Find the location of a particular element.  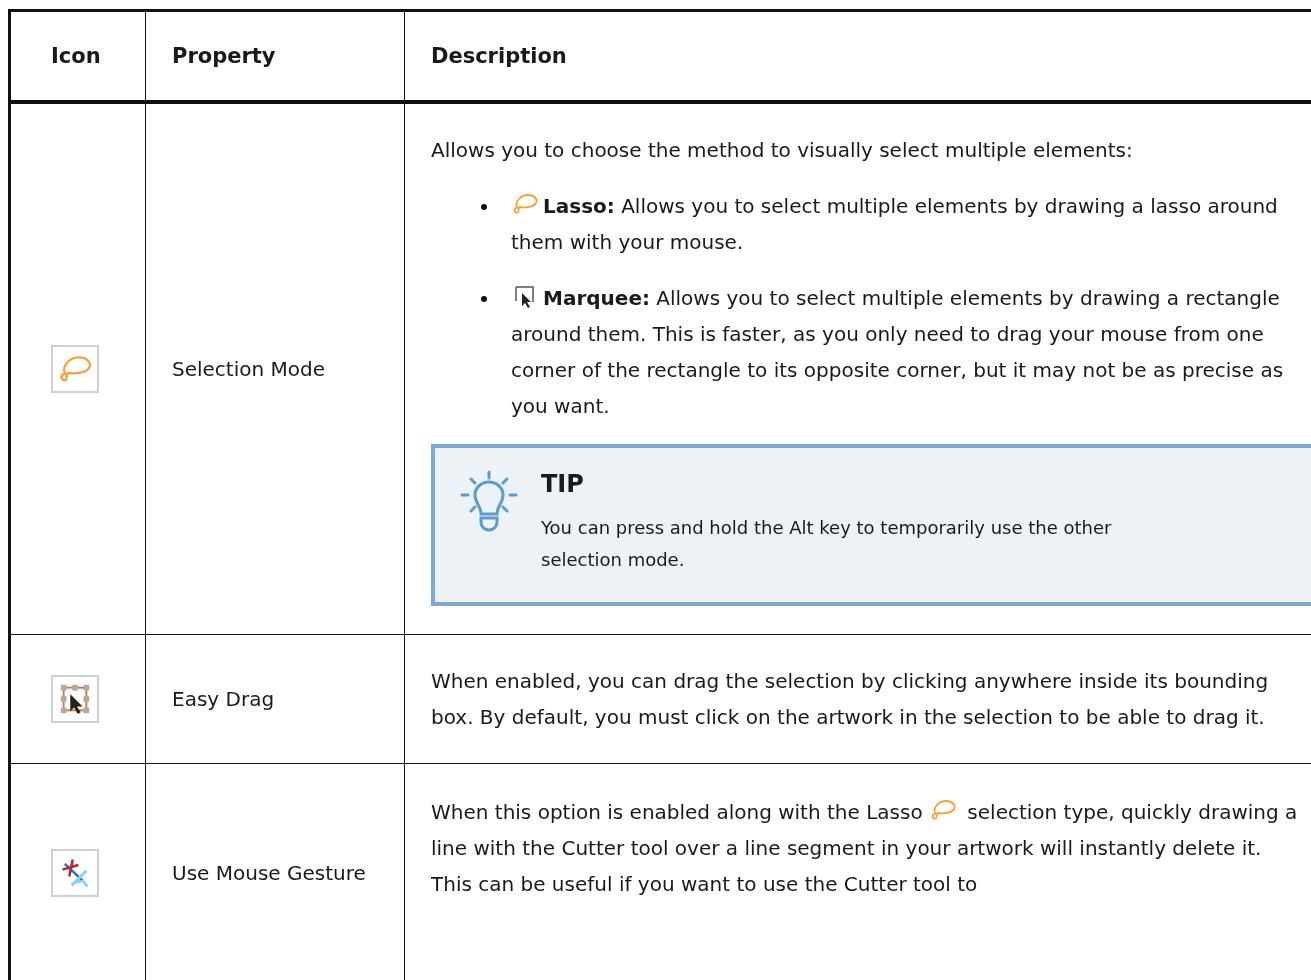

lightbulb-icon is located at coordinates (489, 501).